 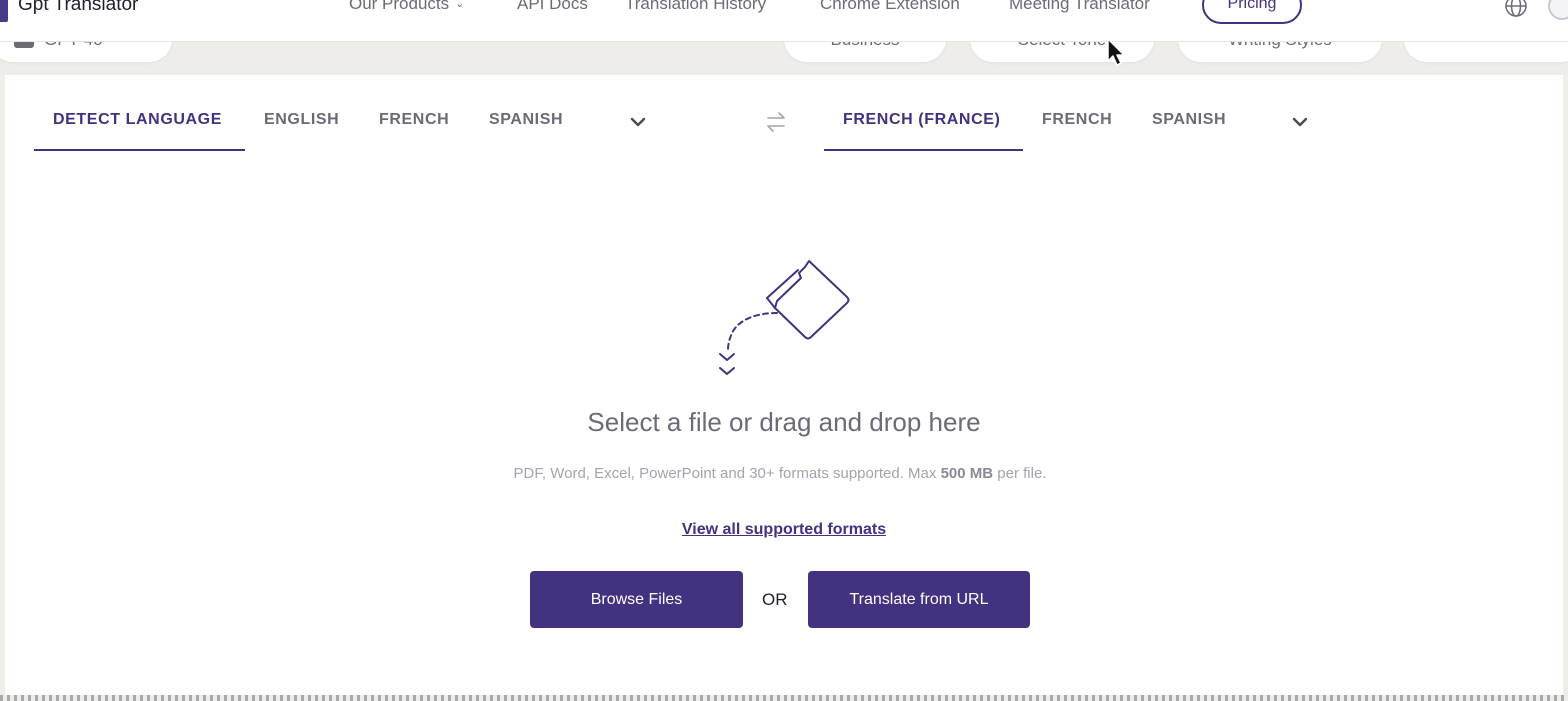 I want to click on nav-chrome-extension: Chrome Extension, so click(x=890, y=7).